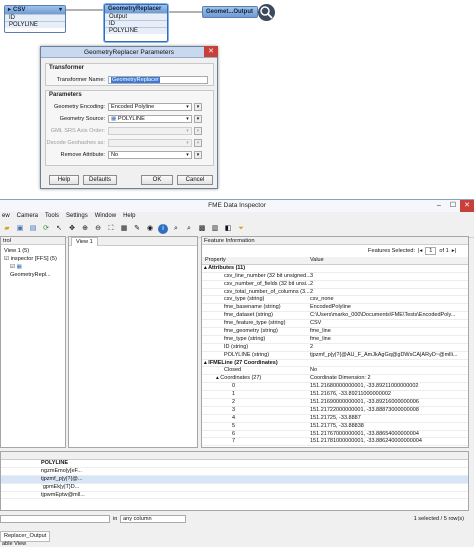  Describe the element at coordinates (195, 180) in the screenshot. I see `cancel-button: Cancel` at that location.